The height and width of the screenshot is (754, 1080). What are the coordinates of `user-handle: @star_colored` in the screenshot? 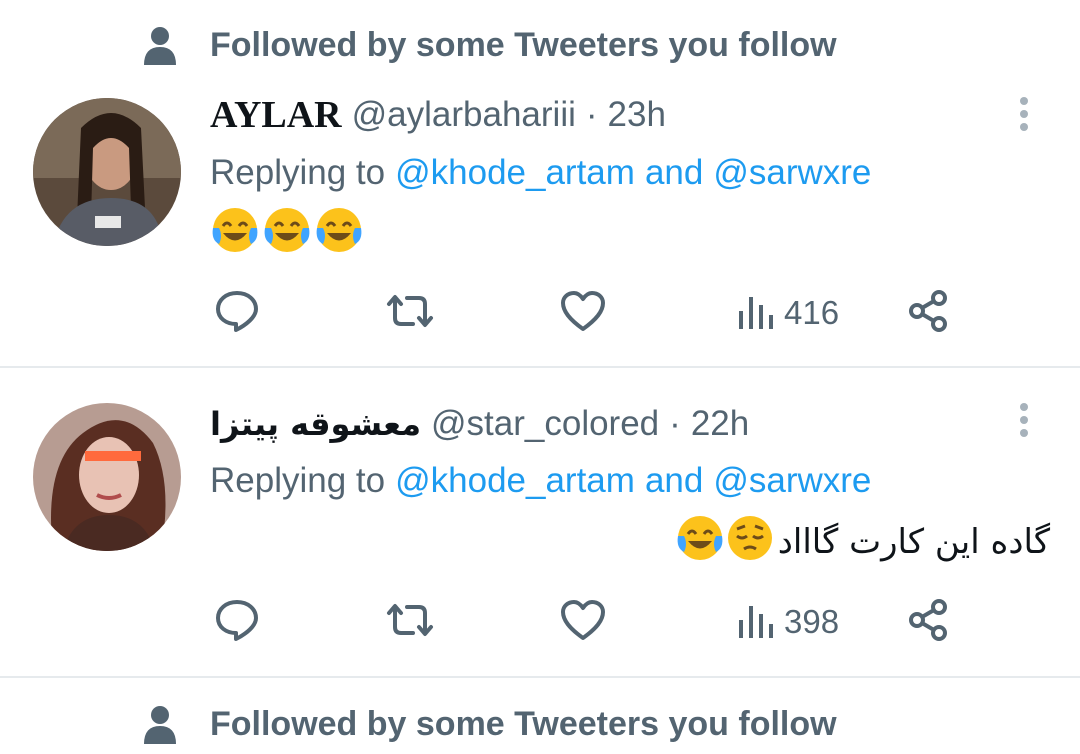 It's located at (545, 424).